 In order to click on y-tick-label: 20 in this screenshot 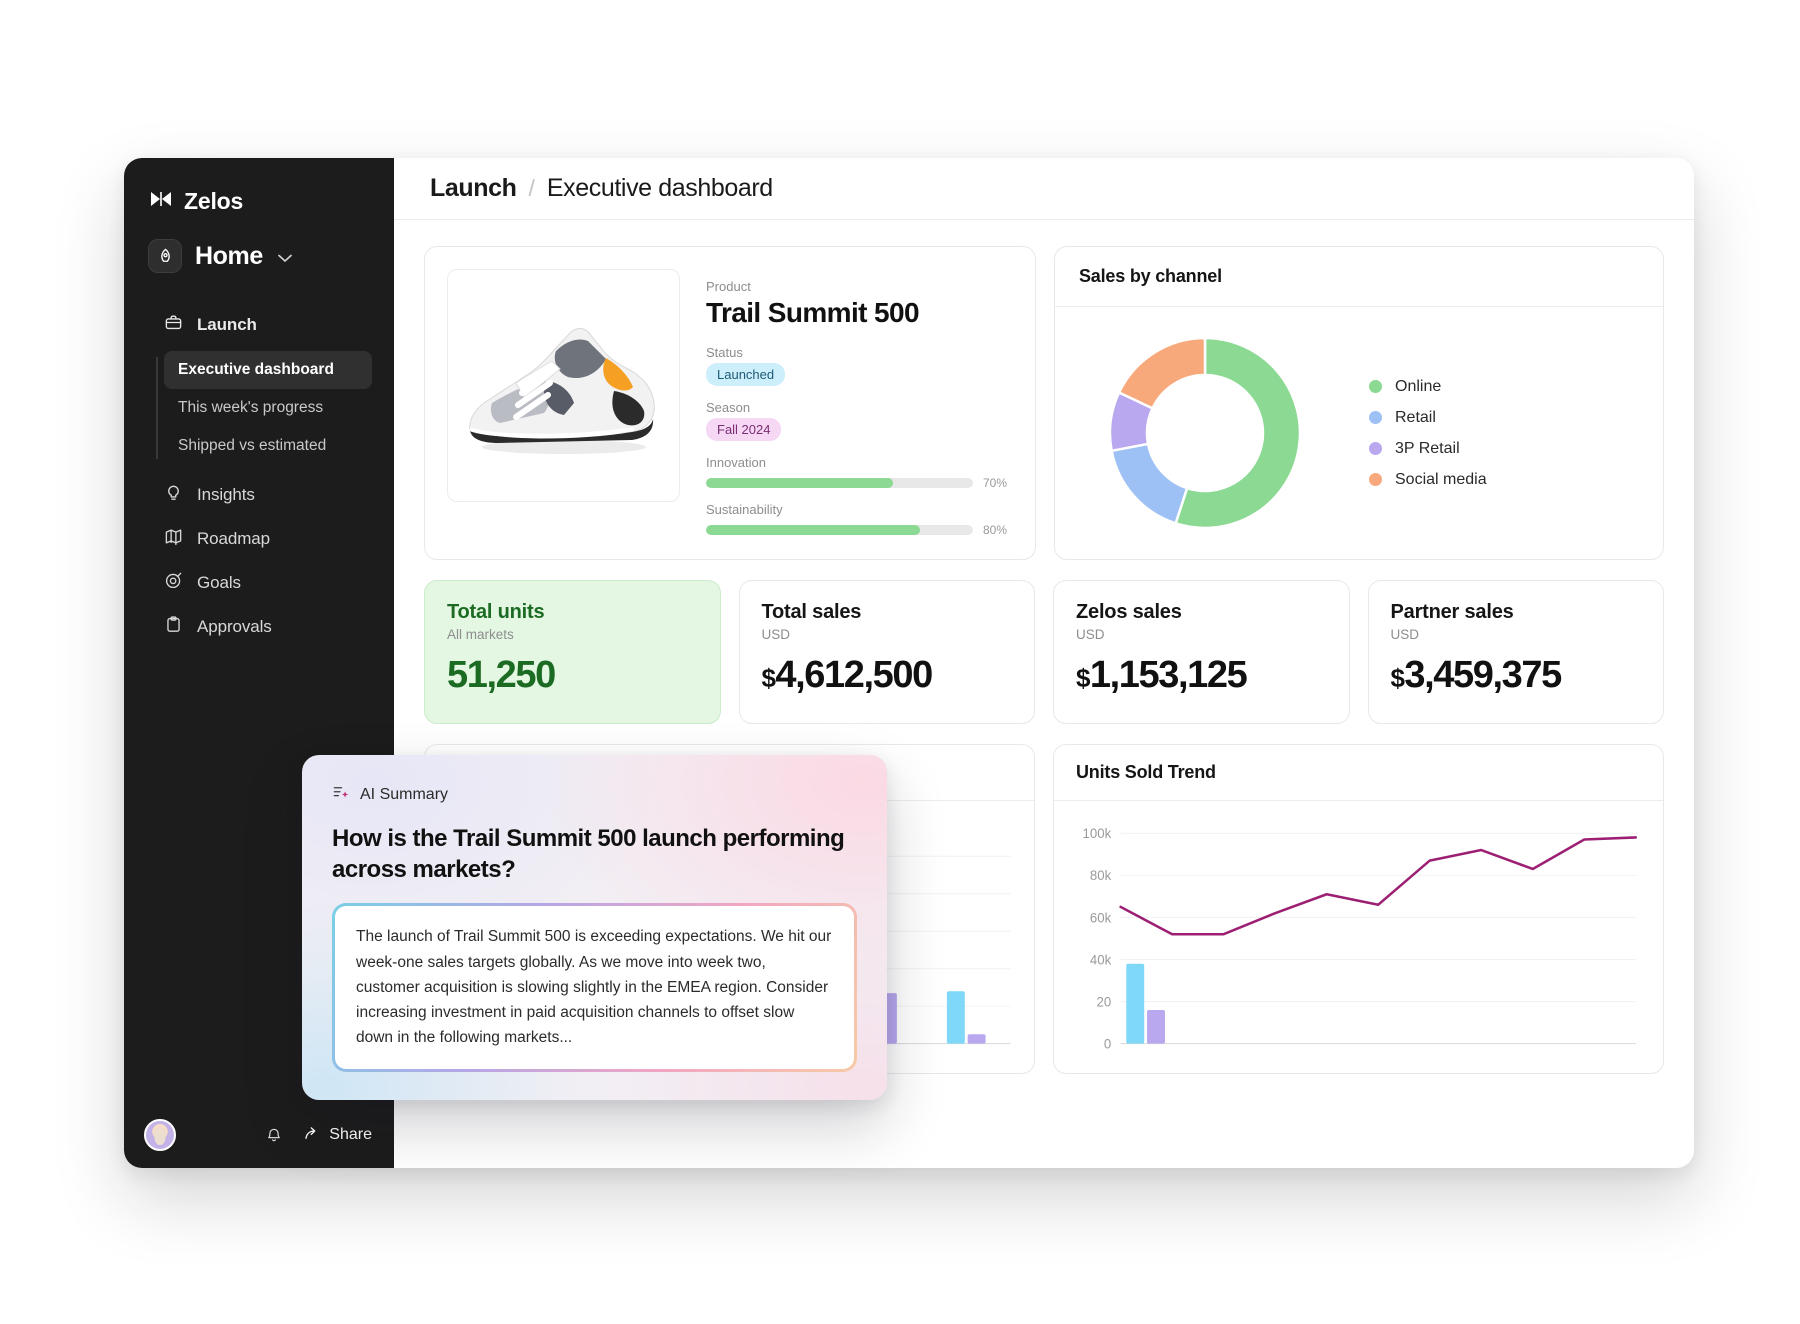, I will do `click(1103, 1001)`.